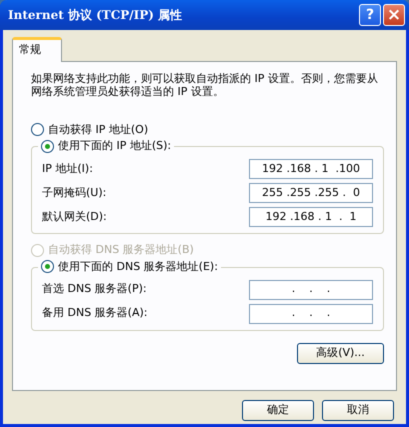 This screenshot has width=409, height=427. What do you see at coordinates (358, 410) in the screenshot?
I see `dialog-button: 取消` at bounding box center [358, 410].